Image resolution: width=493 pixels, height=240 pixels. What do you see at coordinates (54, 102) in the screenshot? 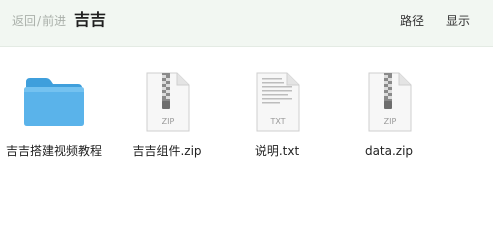
I see `folder-icon` at bounding box center [54, 102].